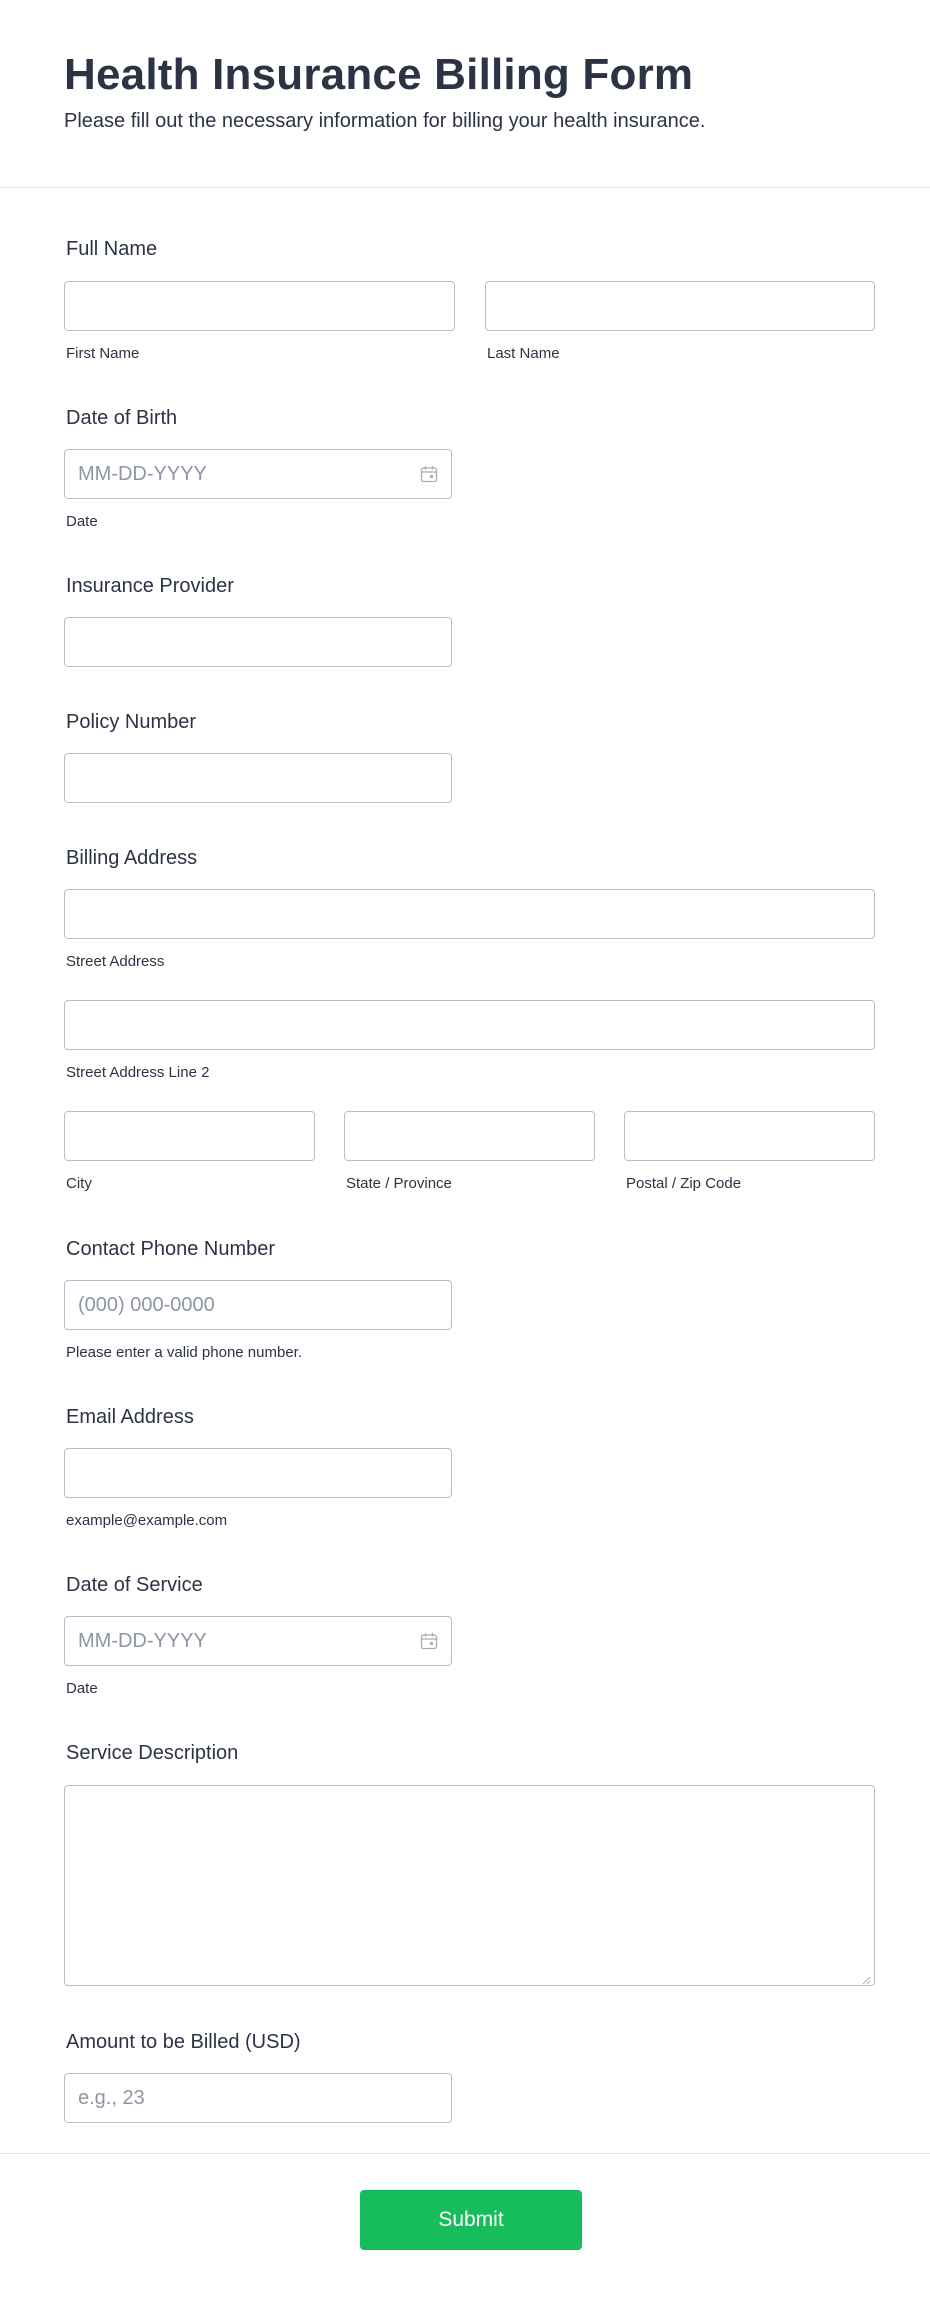 The width and height of the screenshot is (930, 2299). Describe the element at coordinates (469, 914) in the screenshot. I see `street-address-field` at that location.